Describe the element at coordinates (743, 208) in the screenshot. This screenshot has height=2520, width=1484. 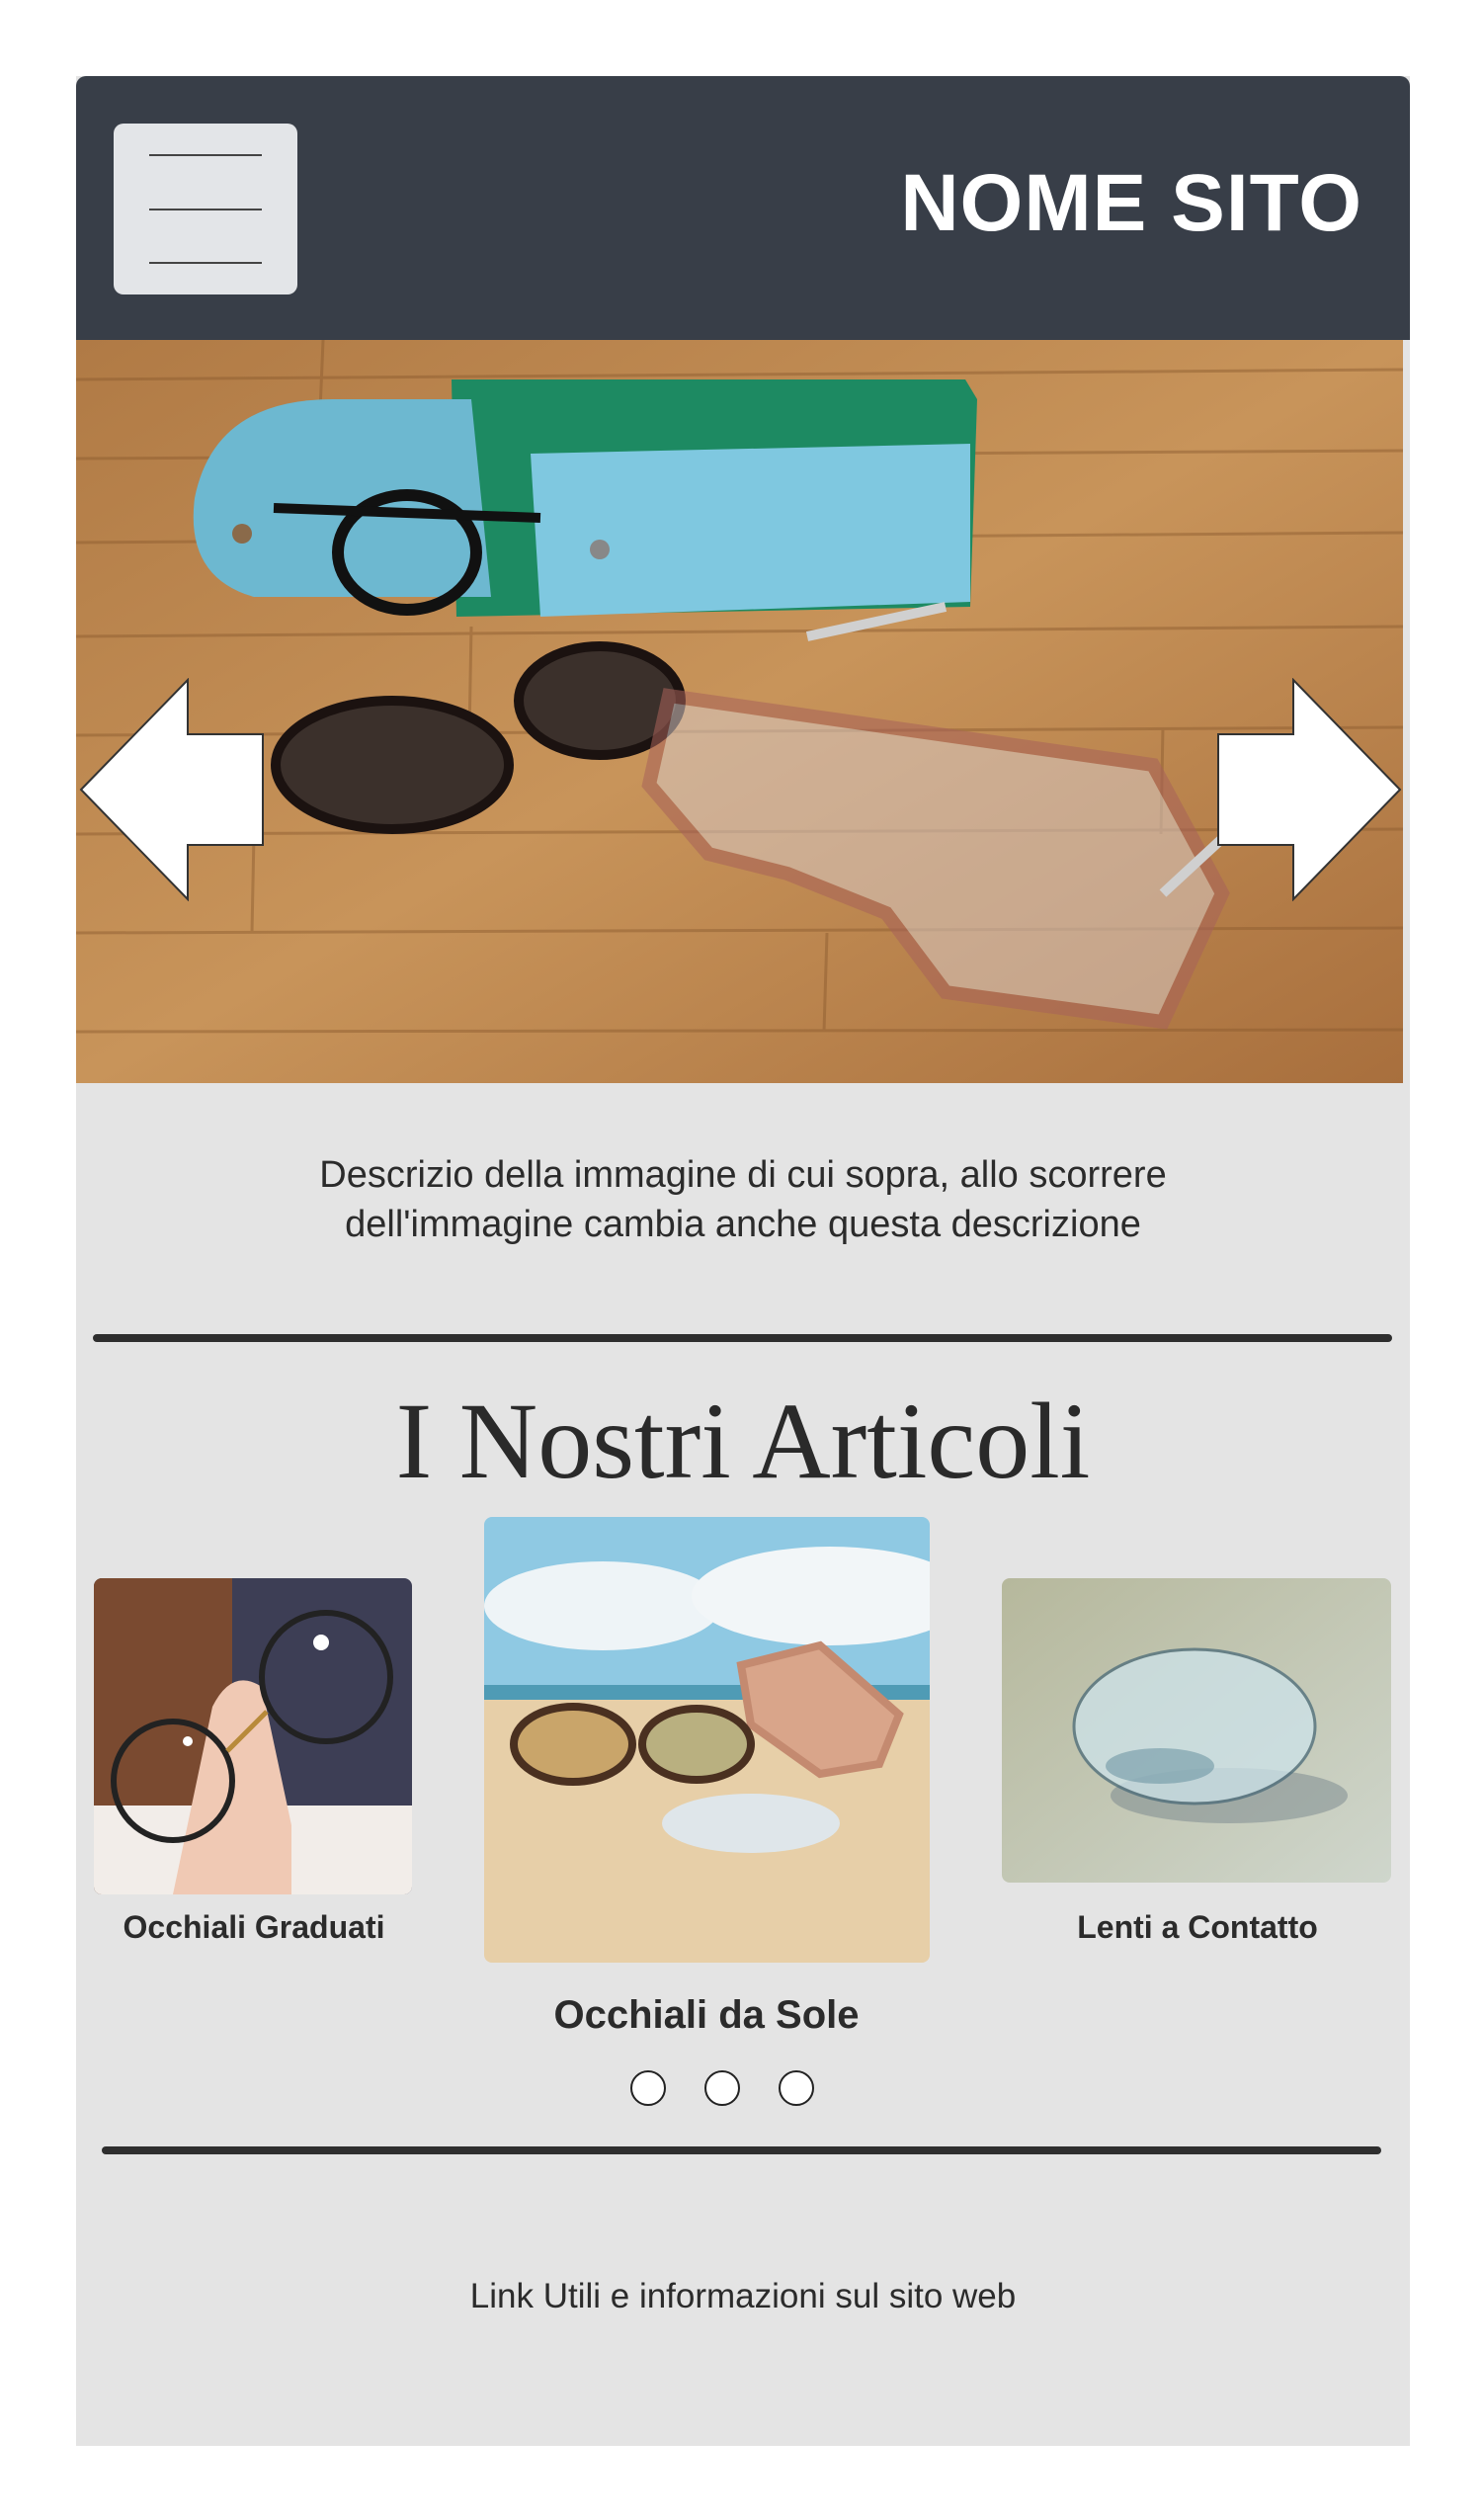
I see `site-header: NOME SITO` at that location.